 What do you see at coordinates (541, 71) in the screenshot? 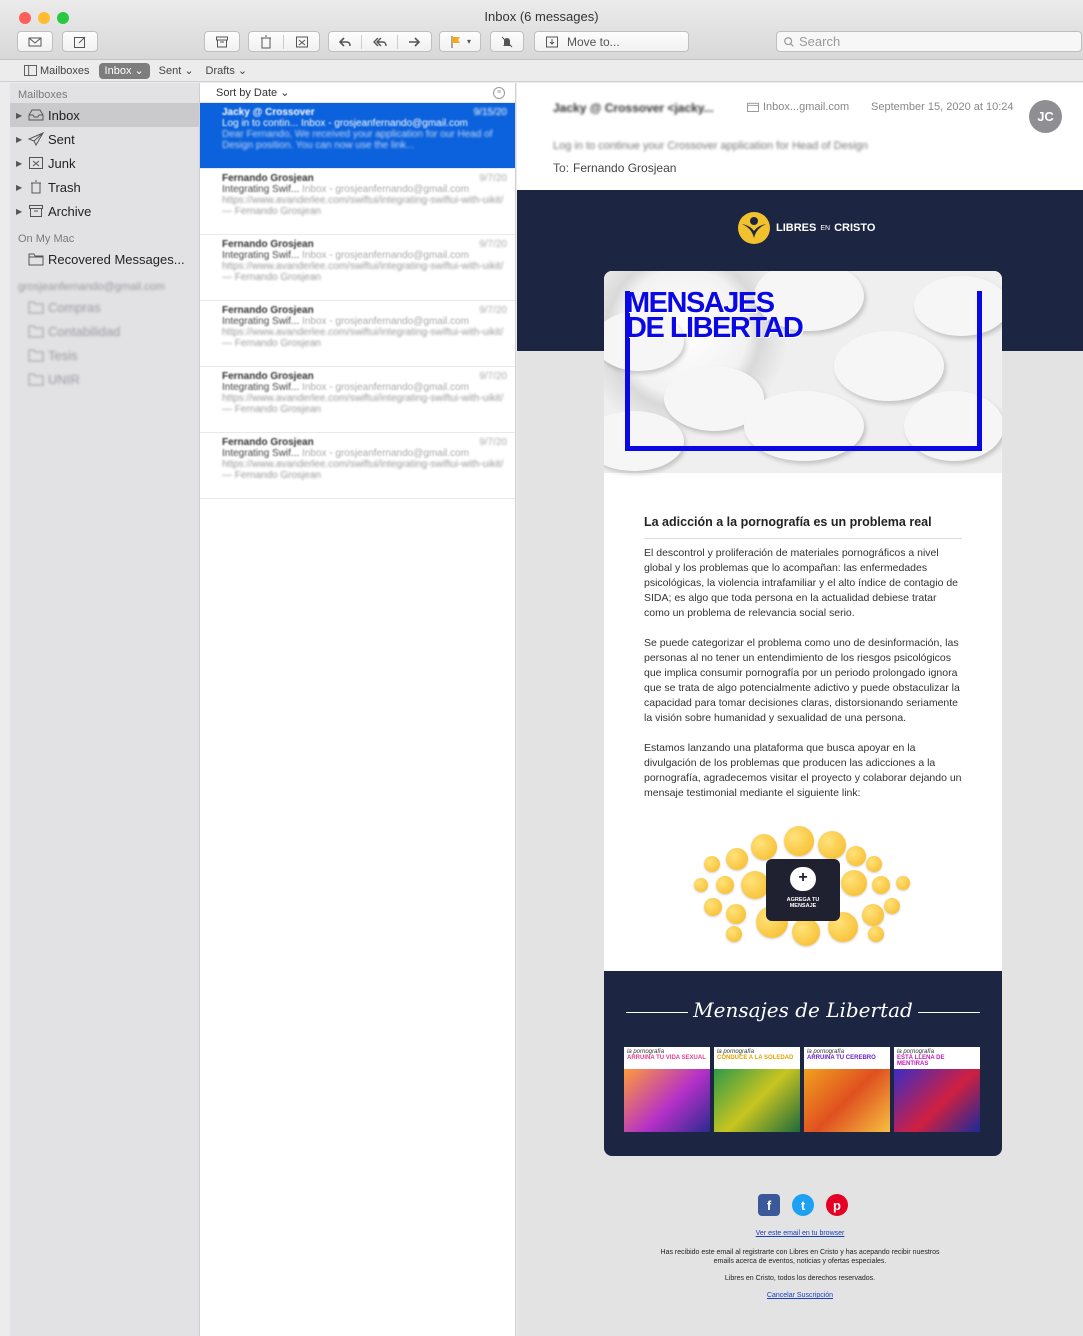
I see `favorites-bar: Mailboxes Inbox ⌄ Sent ⌄ Drafts ⌄` at bounding box center [541, 71].